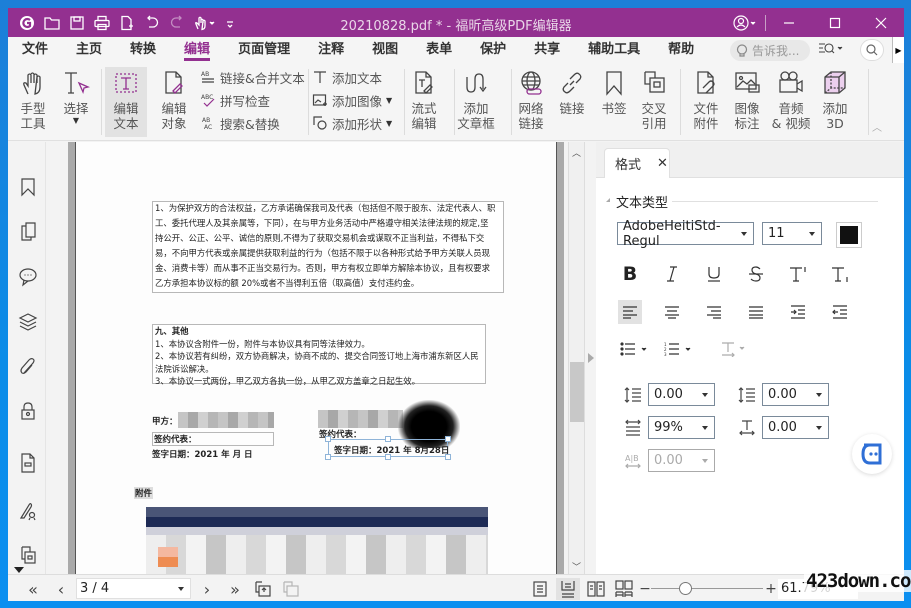  I want to click on search-replace-button: AB AC 搜索&替换, so click(252, 123).